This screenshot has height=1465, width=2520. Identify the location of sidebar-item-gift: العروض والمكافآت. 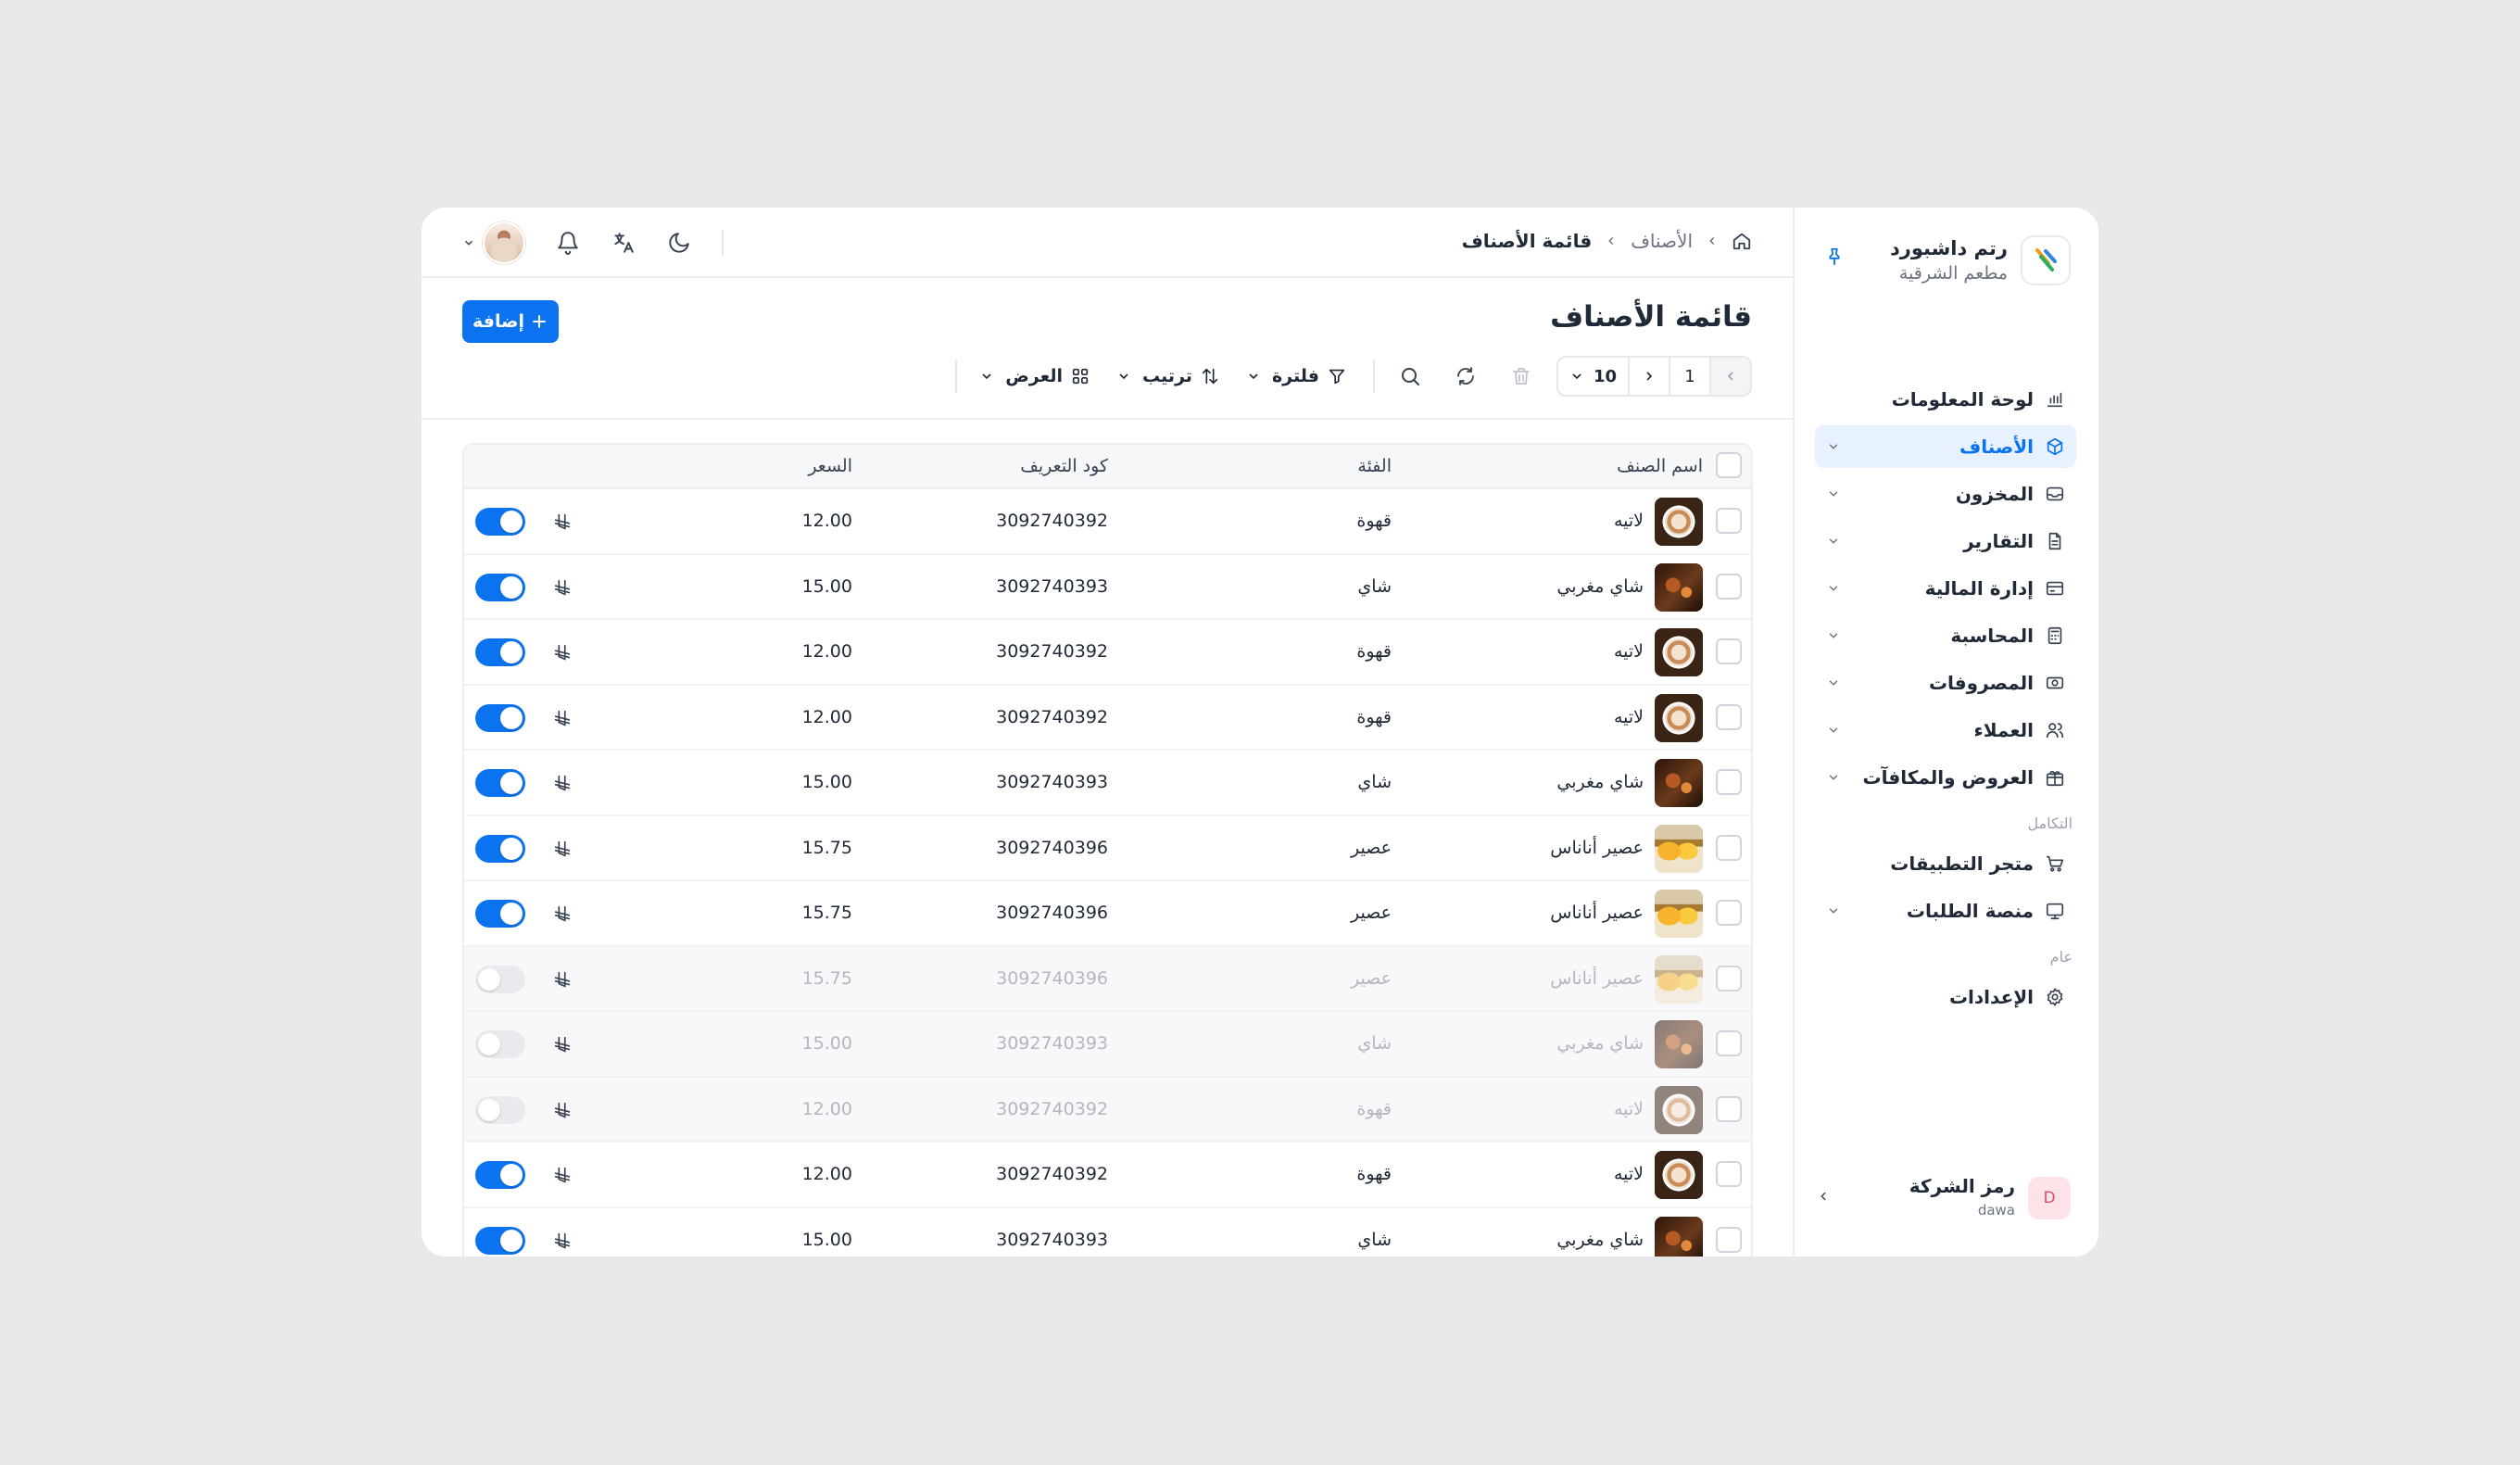
(1945, 777).